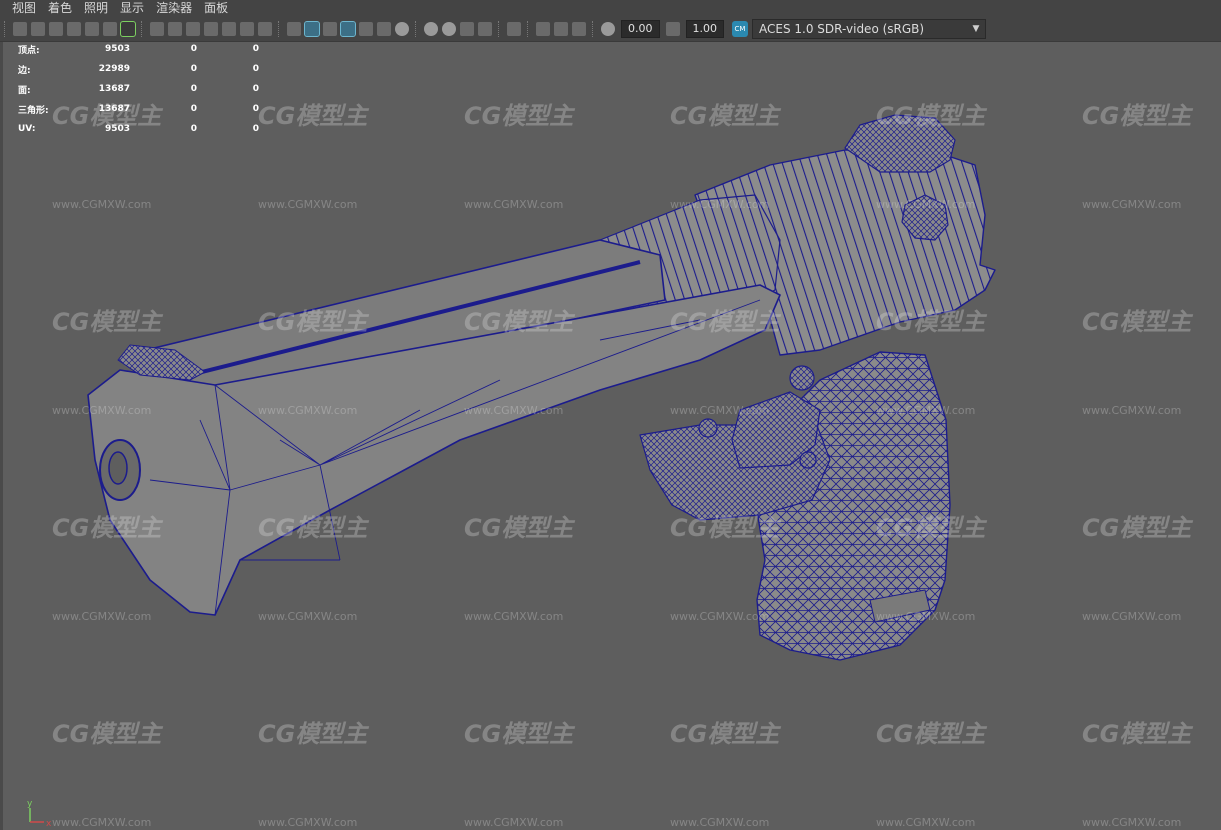  What do you see at coordinates (330, 29) in the screenshot?
I see `default-material-icon` at bounding box center [330, 29].